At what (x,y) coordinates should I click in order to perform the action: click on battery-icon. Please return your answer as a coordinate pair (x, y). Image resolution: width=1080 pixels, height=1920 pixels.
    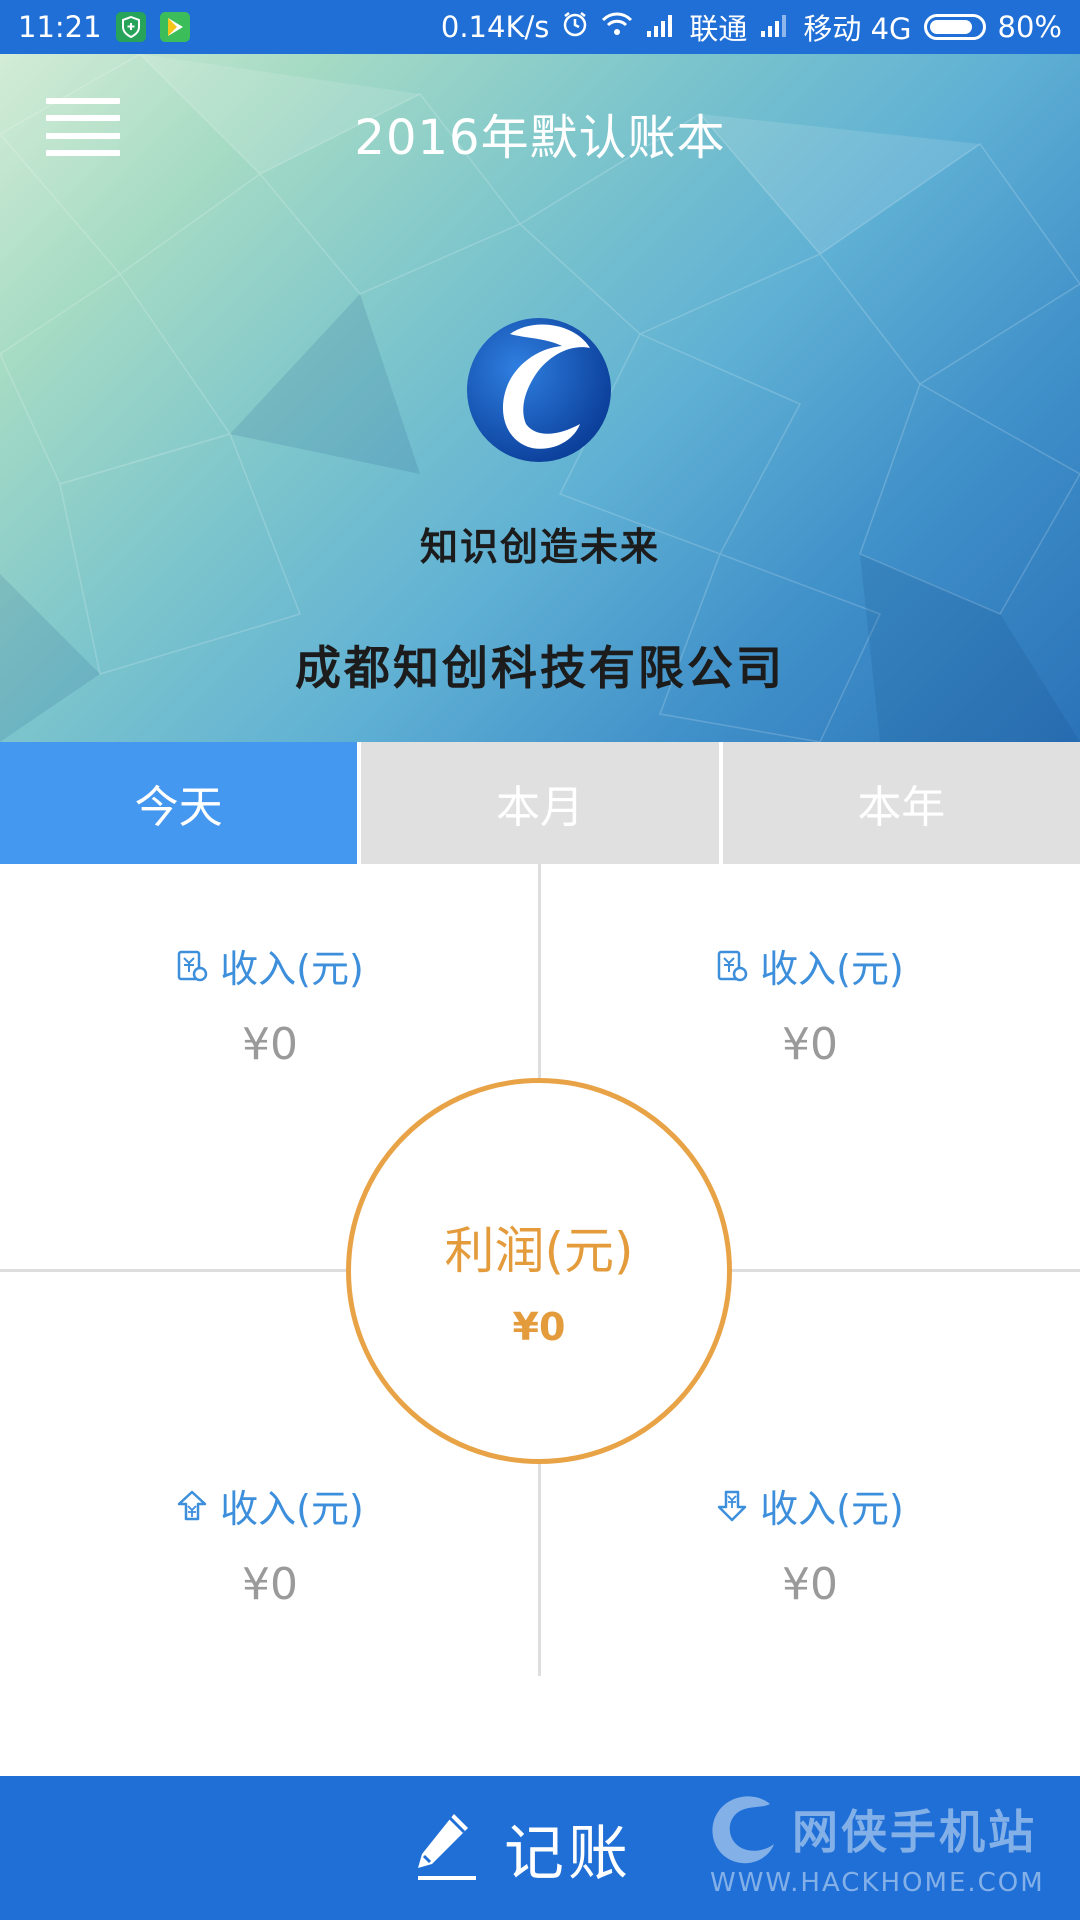
    Looking at the image, I should click on (954, 27).